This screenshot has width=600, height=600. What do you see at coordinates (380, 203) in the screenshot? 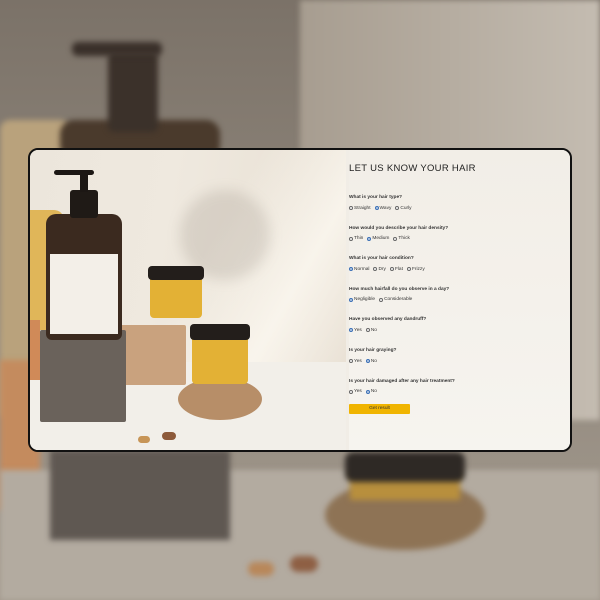
I see `question: What is your hair type? Straight Wavy Curly` at bounding box center [380, 203].